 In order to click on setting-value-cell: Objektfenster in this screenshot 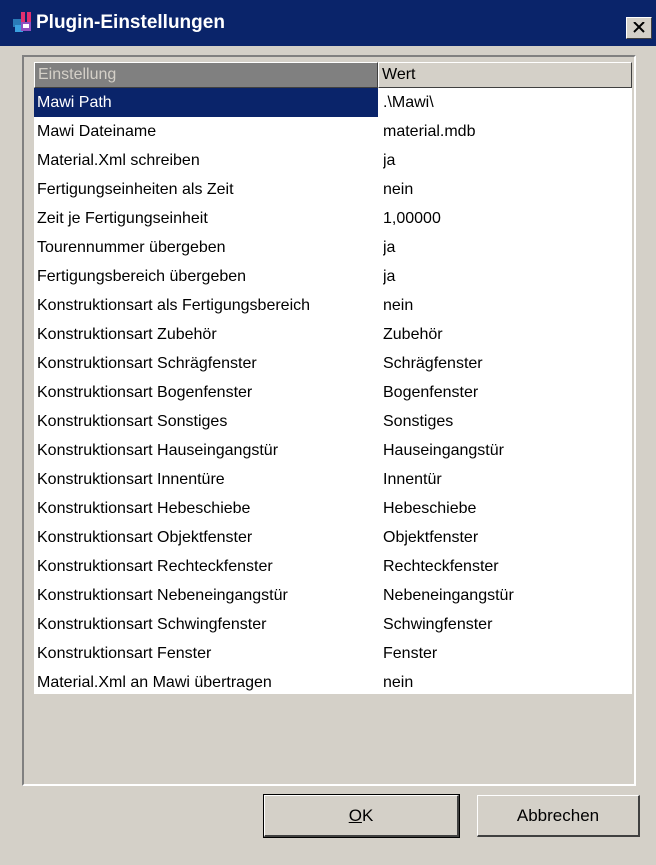, I will do `click(506, 537)`.